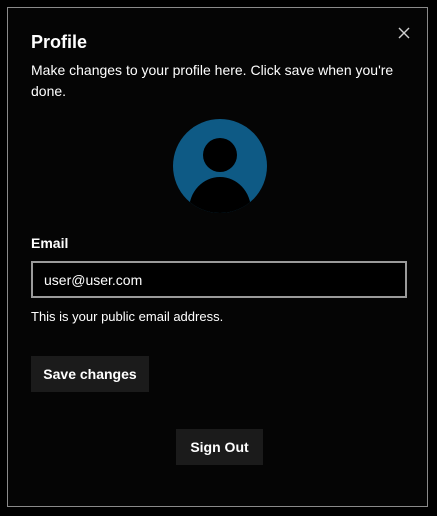  Describe the element at coordinates (50, 243) in the screenshot. I see `email-label: Email` at that location.